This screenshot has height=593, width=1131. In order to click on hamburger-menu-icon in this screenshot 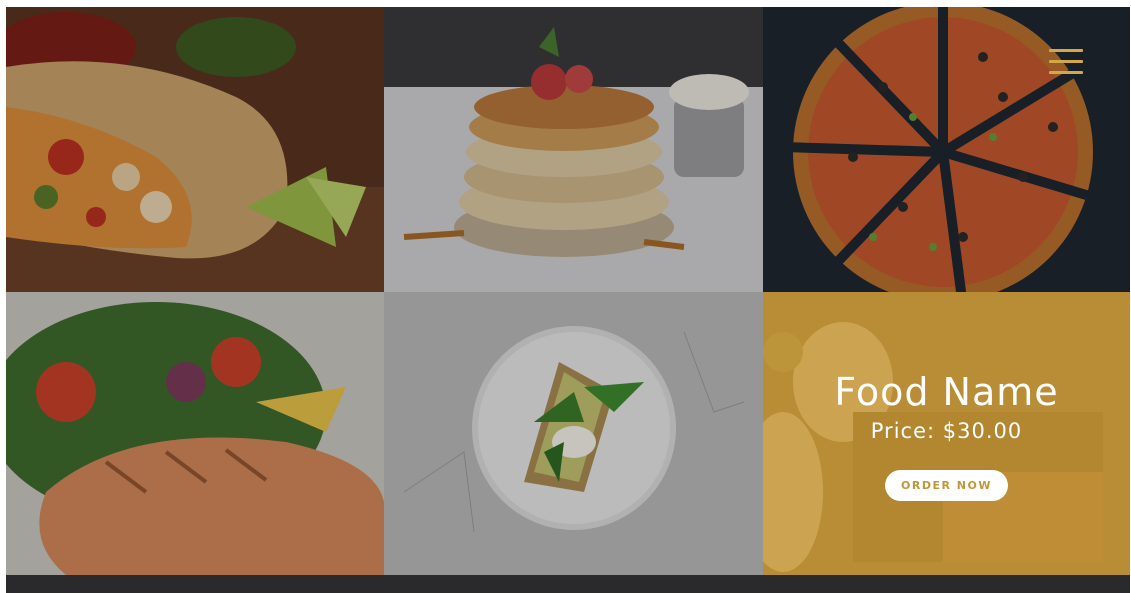, I will do `click(1066, 63)`.